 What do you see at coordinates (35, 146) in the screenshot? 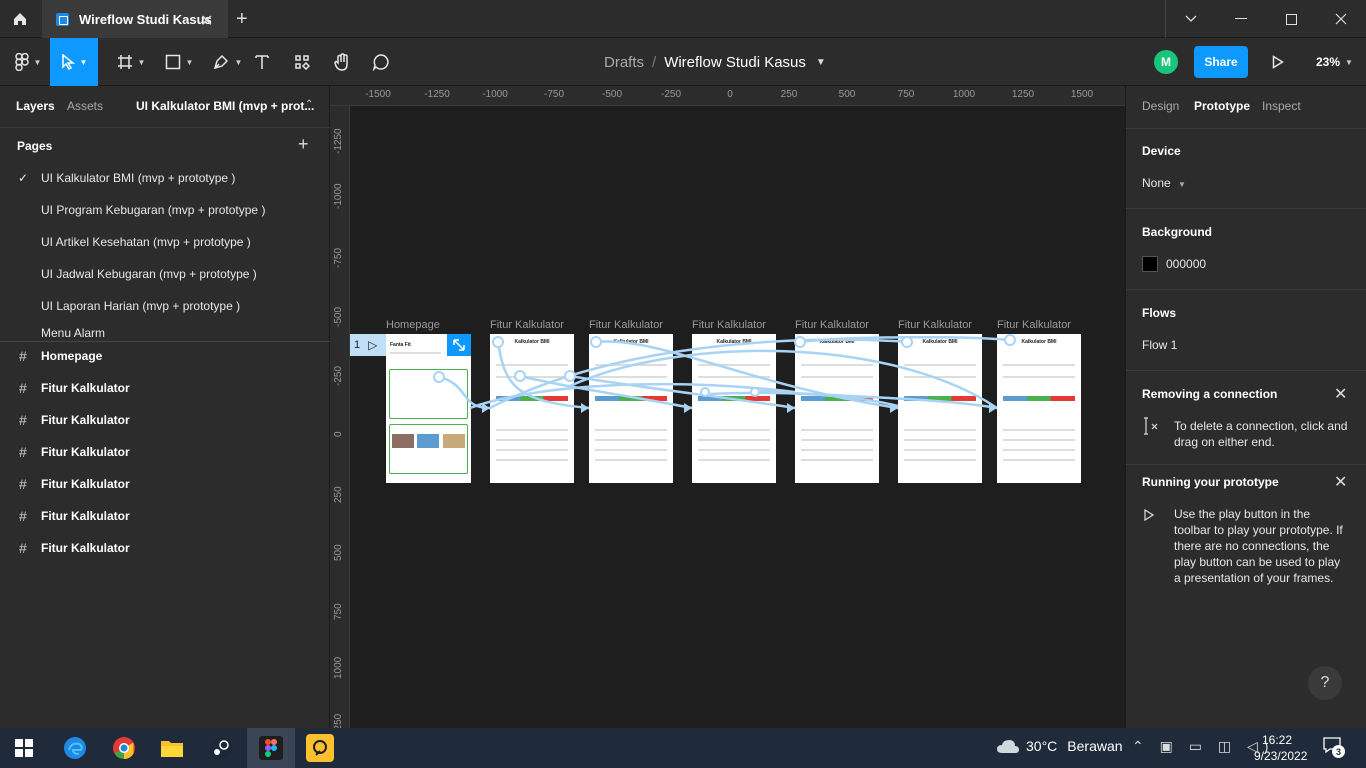
I see `pages-heading: Pages` at bounding box center [35, 146].